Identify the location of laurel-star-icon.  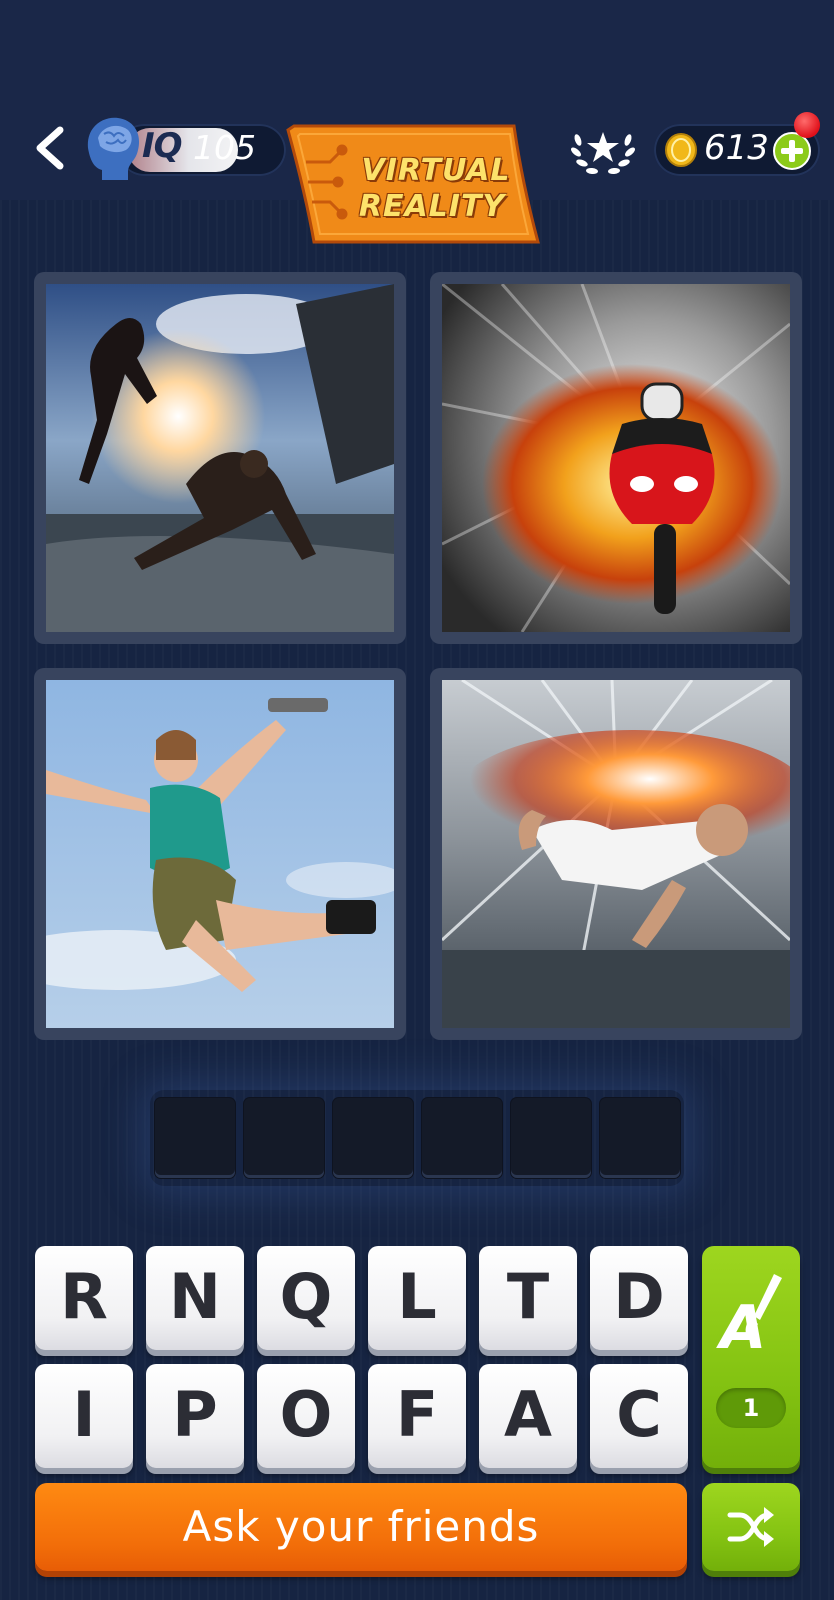
(603, 150).